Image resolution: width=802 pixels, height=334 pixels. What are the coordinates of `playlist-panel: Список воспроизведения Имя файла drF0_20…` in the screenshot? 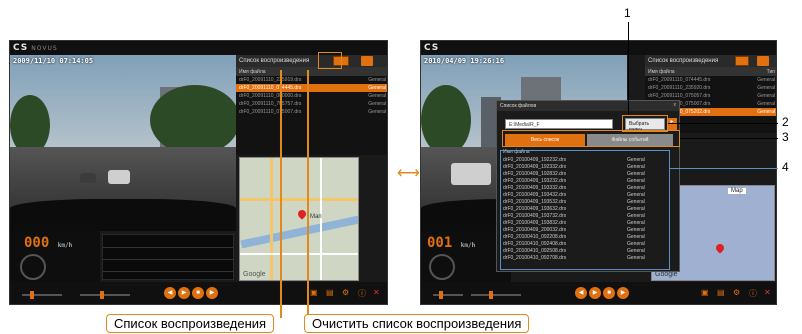 It's located at (311, 105).